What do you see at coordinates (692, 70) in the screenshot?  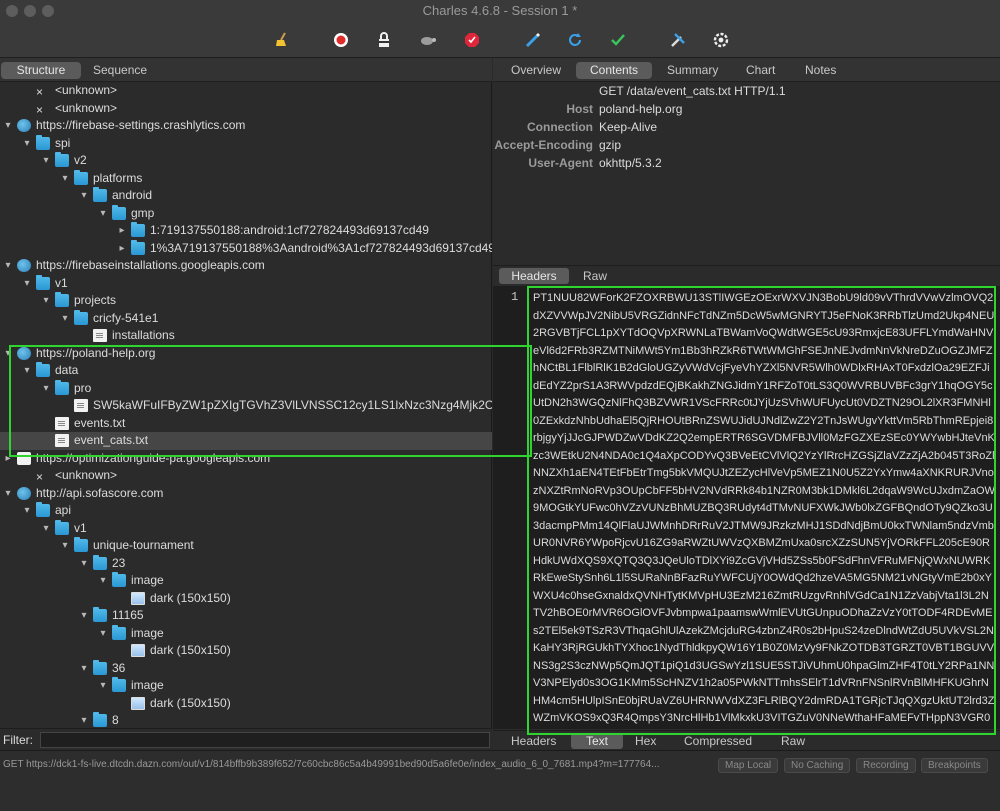 I see `tab-summary: Summary` at bounding box center [692, 70].